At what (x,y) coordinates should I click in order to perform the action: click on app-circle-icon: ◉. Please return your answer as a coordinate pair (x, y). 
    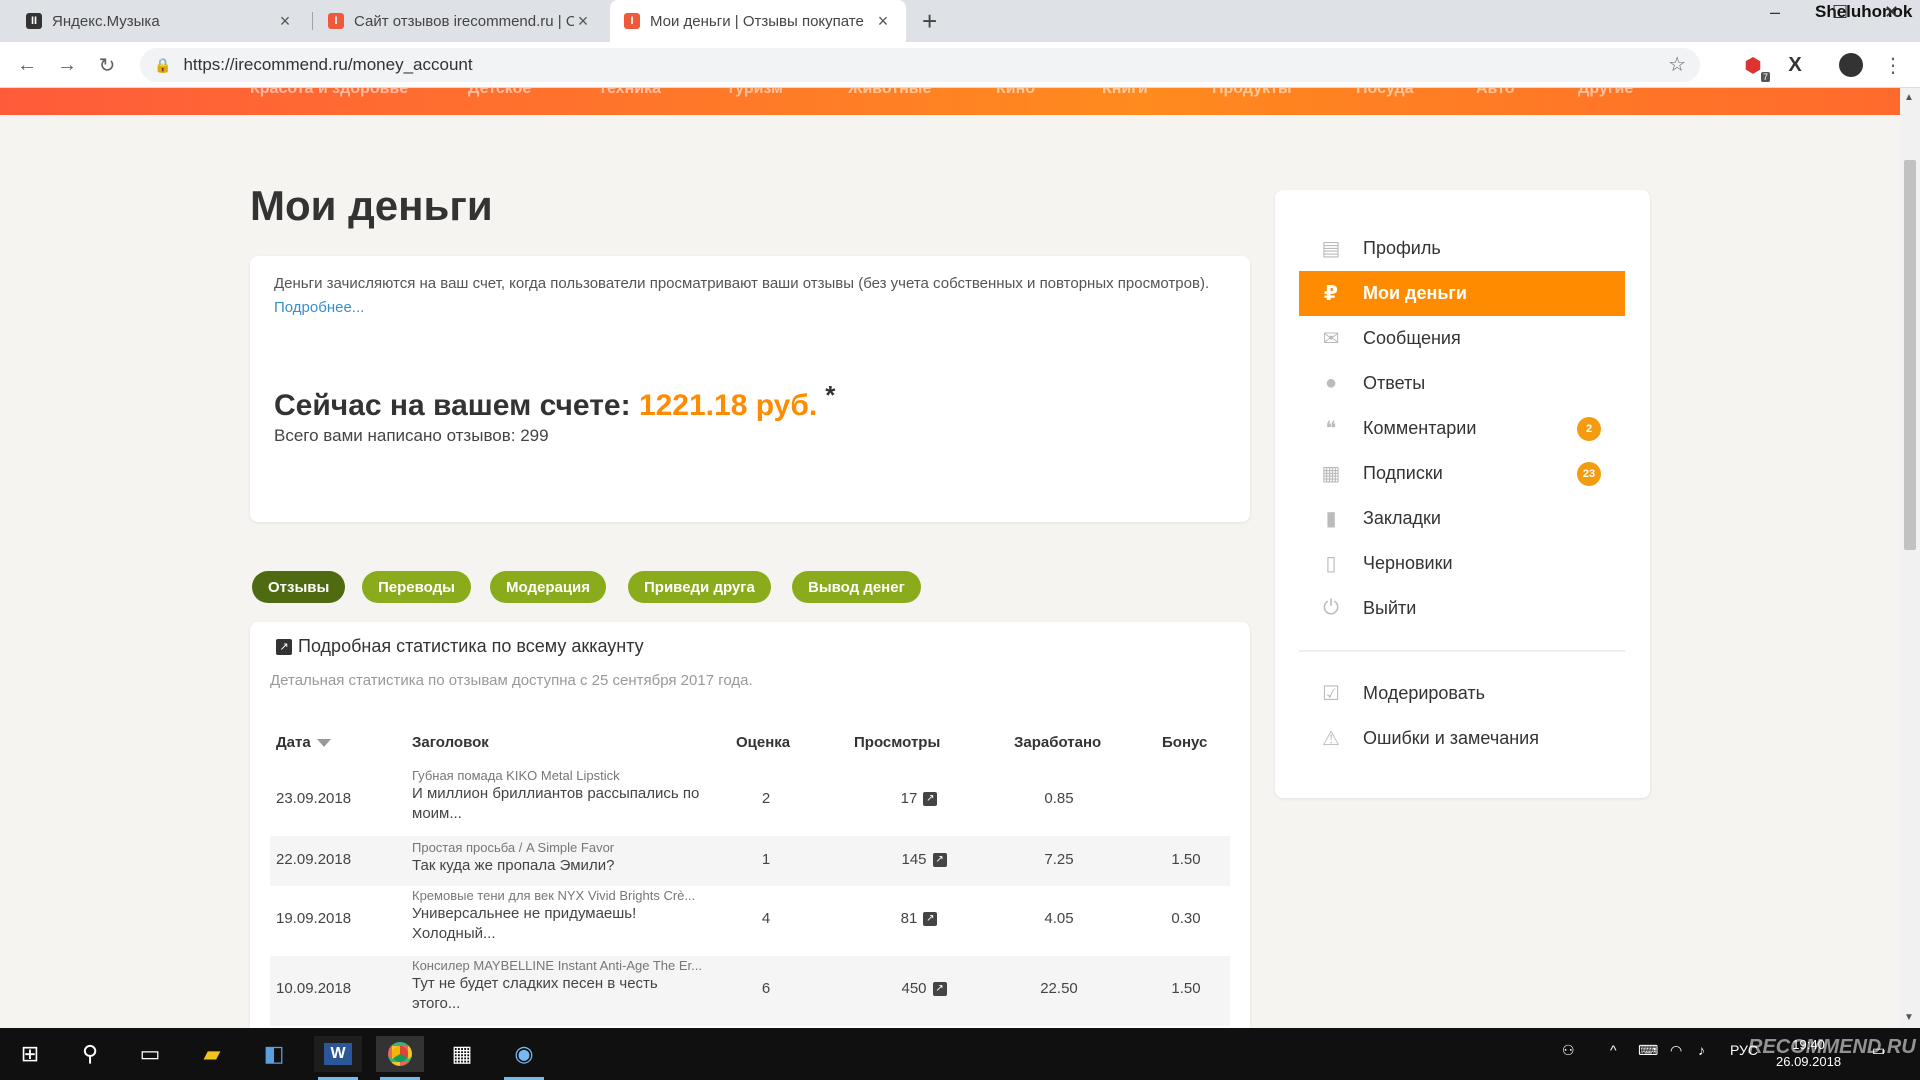
    Looking at the image, I should click on (524, 1058).